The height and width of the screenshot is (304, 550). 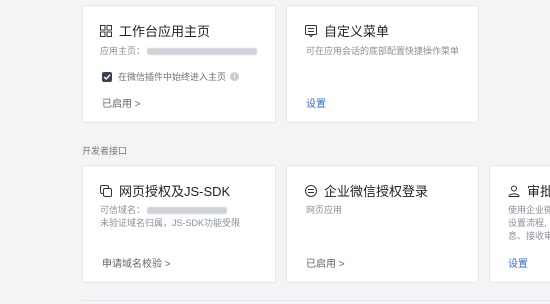 I want to click on always-home-checkbox, so click(x=107, y=76).